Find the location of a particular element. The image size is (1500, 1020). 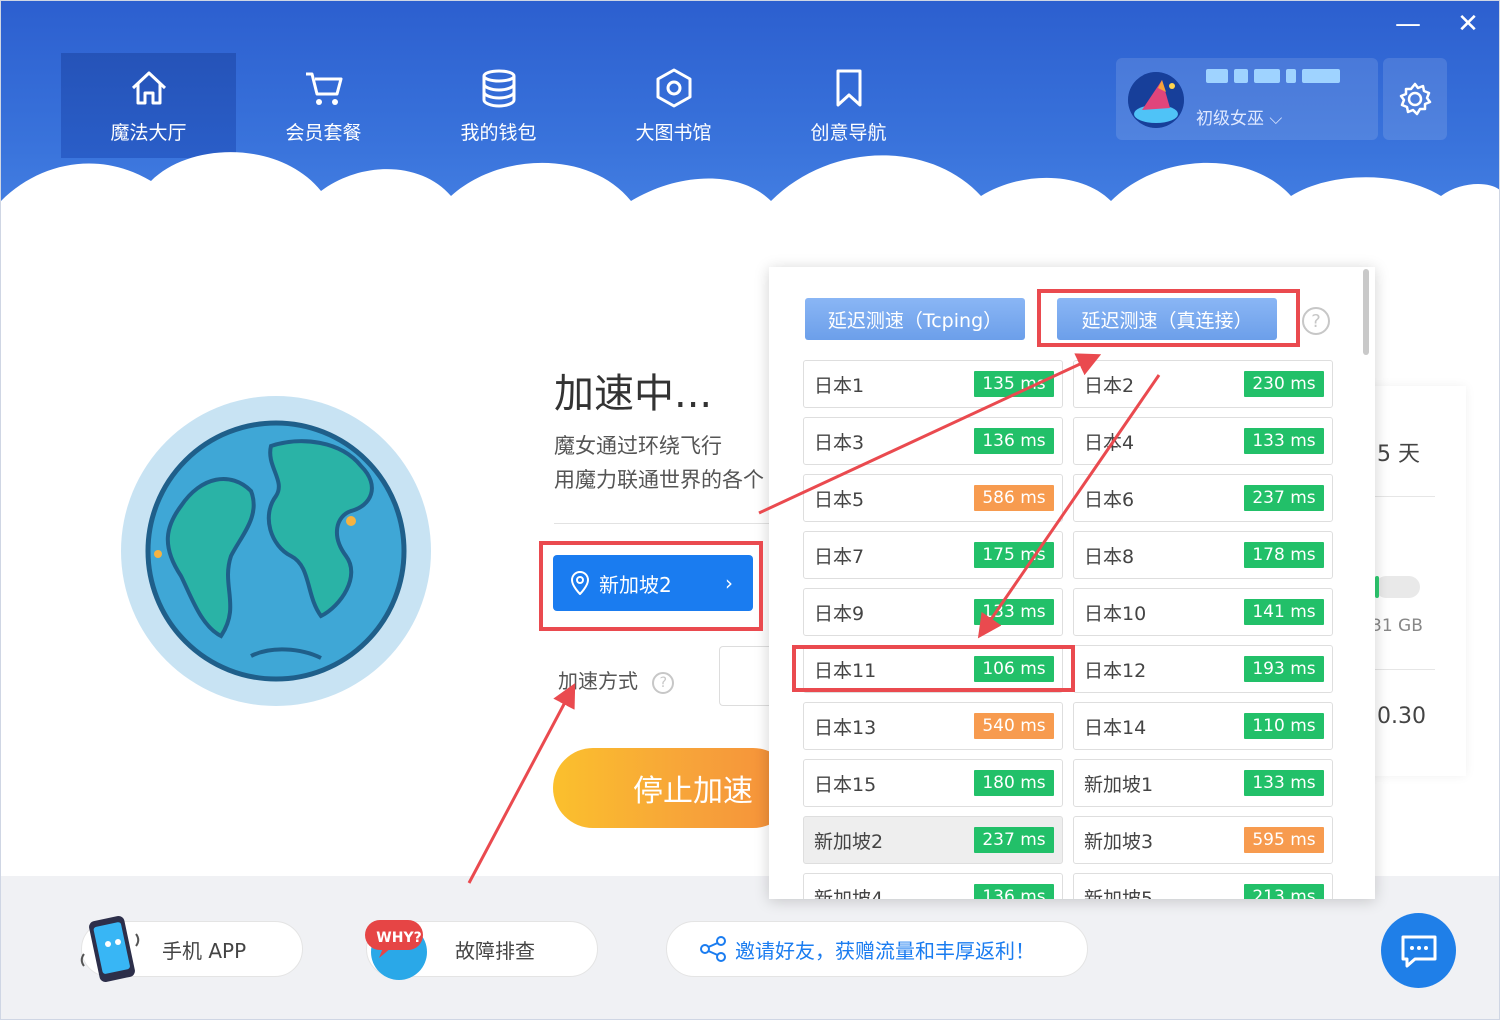

node-name: 日本13 is located at coordinates (845, 727).